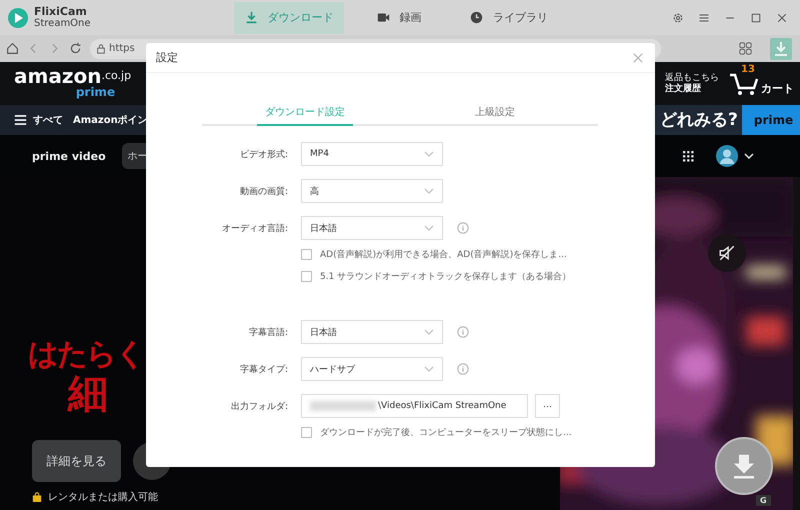  I want to click on grid-icon, so click(688, 156).